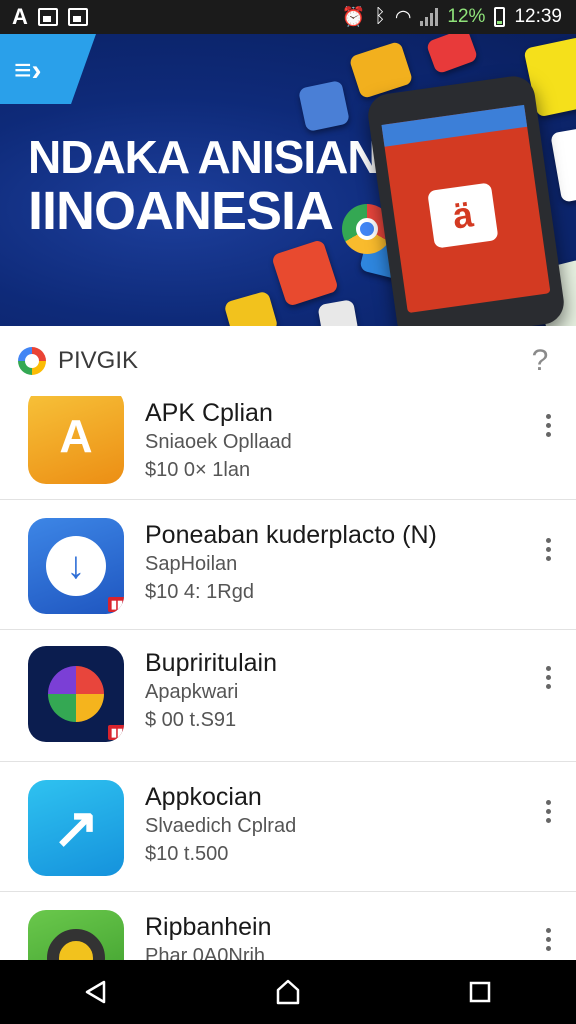 Image resolution: width=576 pixels, height=1024 pixels. What do you see at coordinates (454, 125) in the screenshot?
I see `phone-screen-header` at bounding box center [454, 125].